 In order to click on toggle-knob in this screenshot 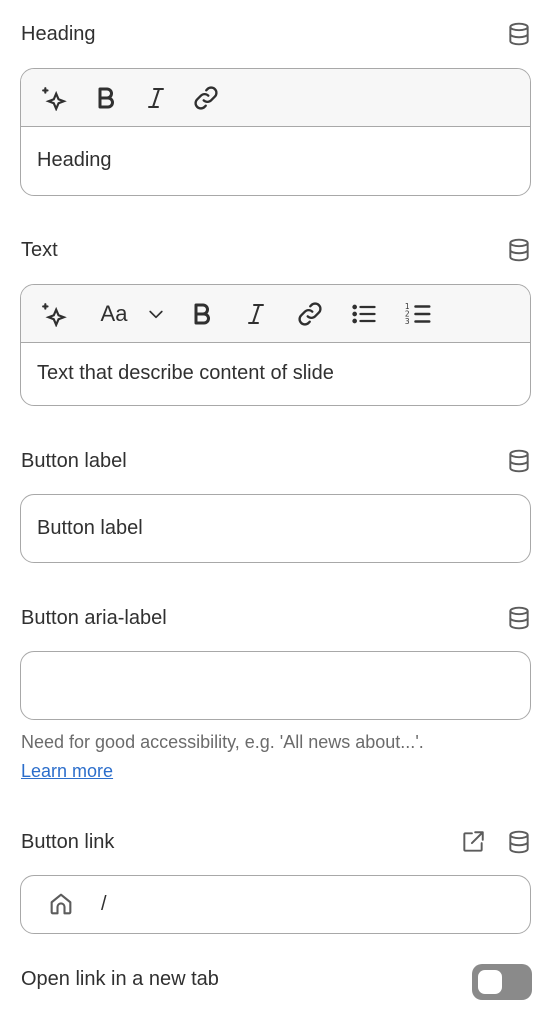, I will do `click(490, 982)`.